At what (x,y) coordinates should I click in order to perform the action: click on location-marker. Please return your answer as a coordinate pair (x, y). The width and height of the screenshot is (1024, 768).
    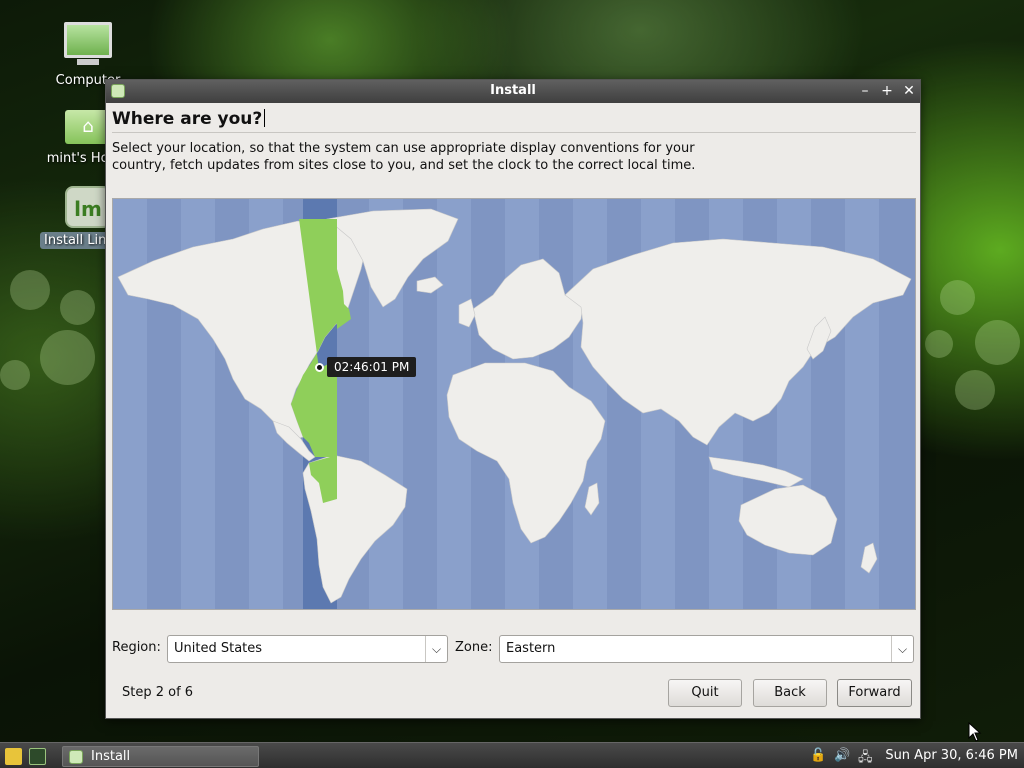
    Looking at the image, I should click on (319, 367).